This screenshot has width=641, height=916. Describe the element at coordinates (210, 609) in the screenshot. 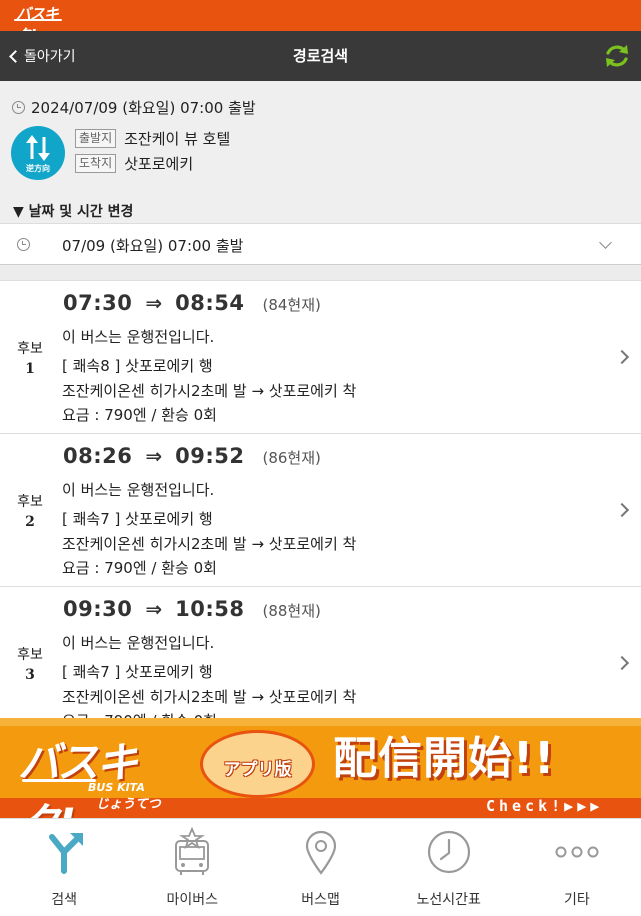

I see `arrive-time: 10:58` at that location.